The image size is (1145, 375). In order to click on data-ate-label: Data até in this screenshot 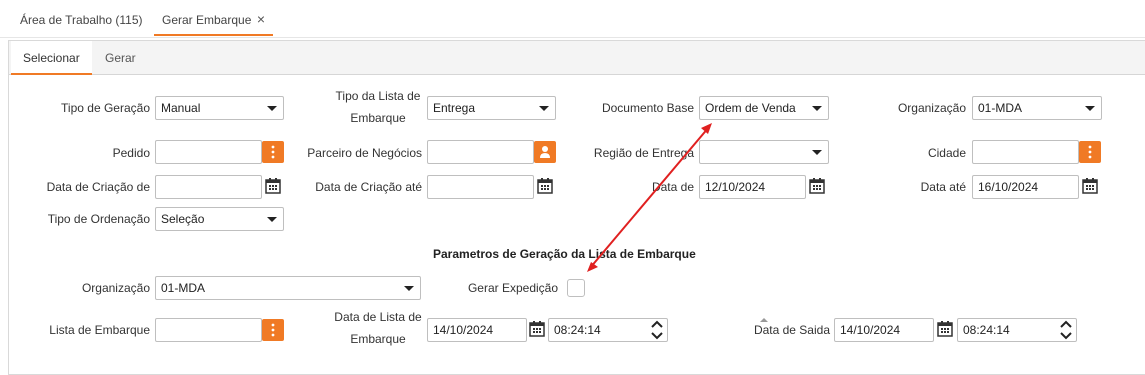, I will do `click(943, 187)`.